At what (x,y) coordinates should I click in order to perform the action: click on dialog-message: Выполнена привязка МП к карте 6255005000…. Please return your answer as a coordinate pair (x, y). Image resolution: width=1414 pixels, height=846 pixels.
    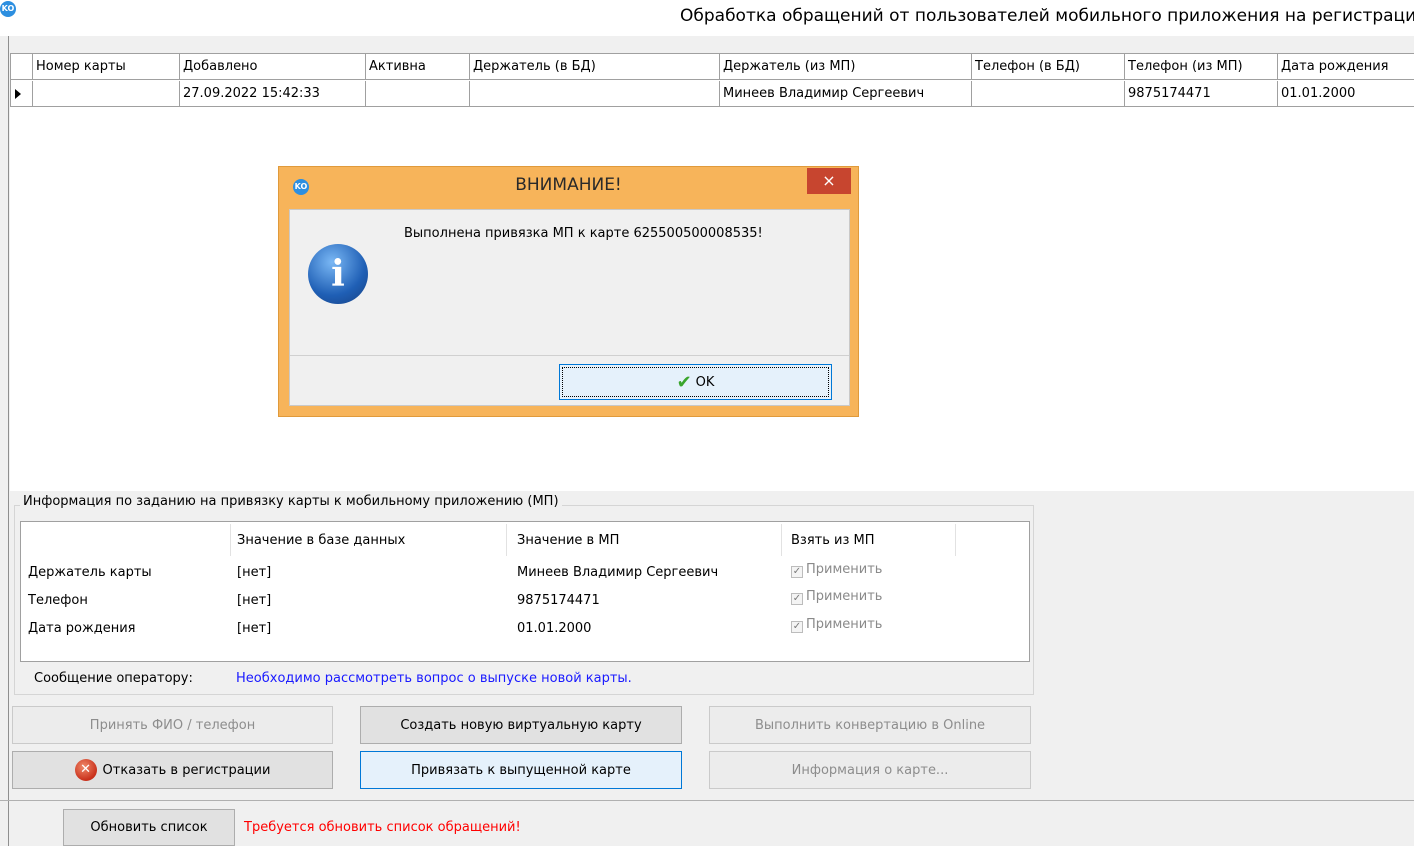
    Looking at the image, I should click on (583, 233).